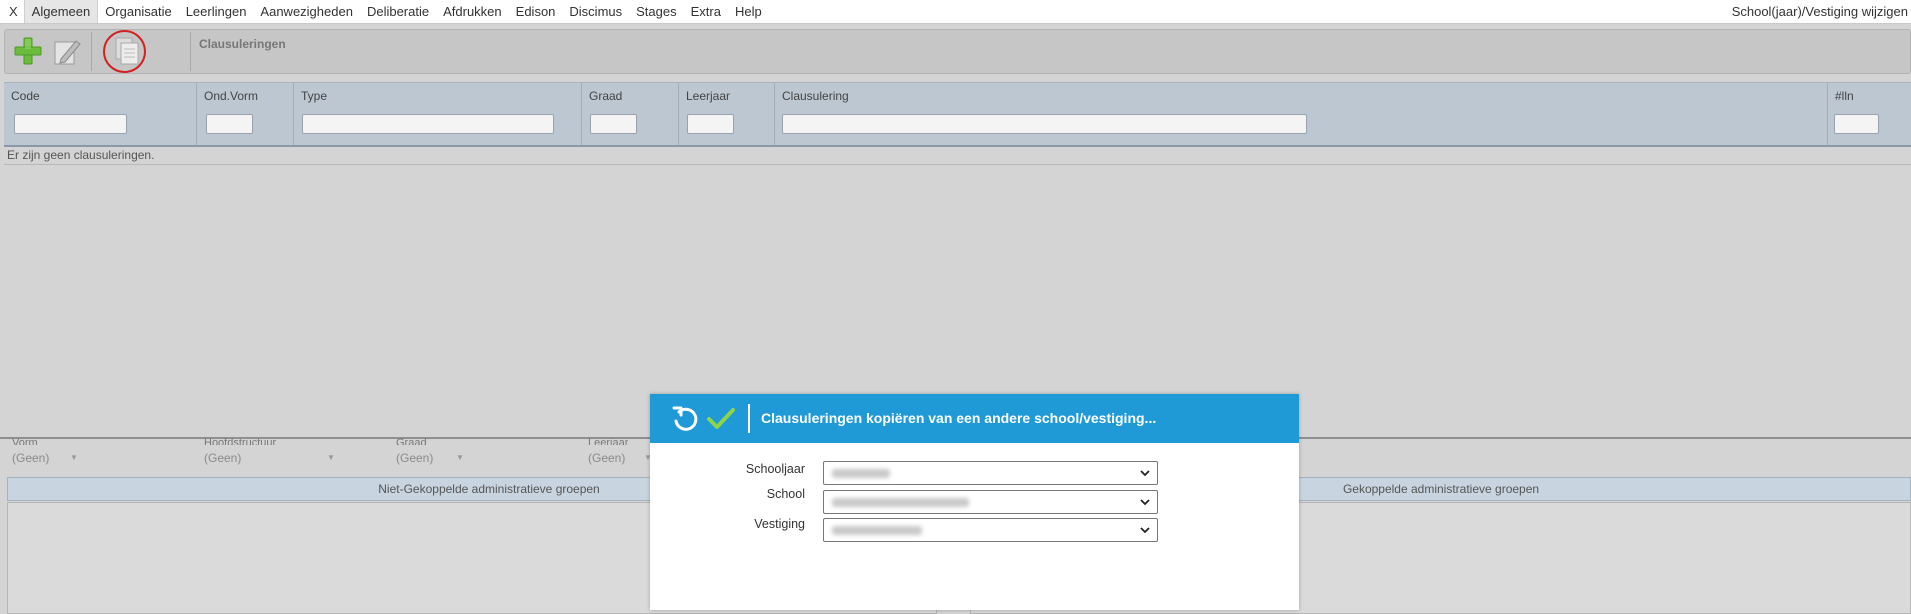 Image resolution: width=1911 pixels, height=614 pixels. What do you see at coordinates (231, 96) in the screenshot?
I see `column-label: Ond.Vorm` at bounding box center [231, 96].